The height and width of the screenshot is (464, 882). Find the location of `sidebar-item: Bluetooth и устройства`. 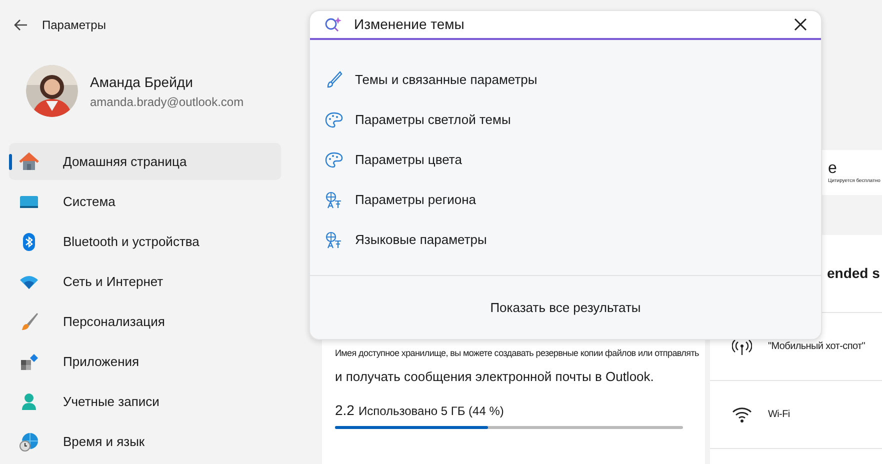

sidebar-item: Bluetooth и устройства is located at coordinates (145, 241).